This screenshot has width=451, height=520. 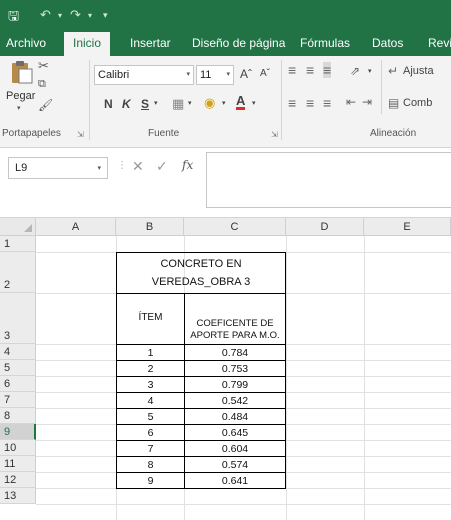 I want to click on customize-toolbar-icon: ▾, so click(x=105, y=15).